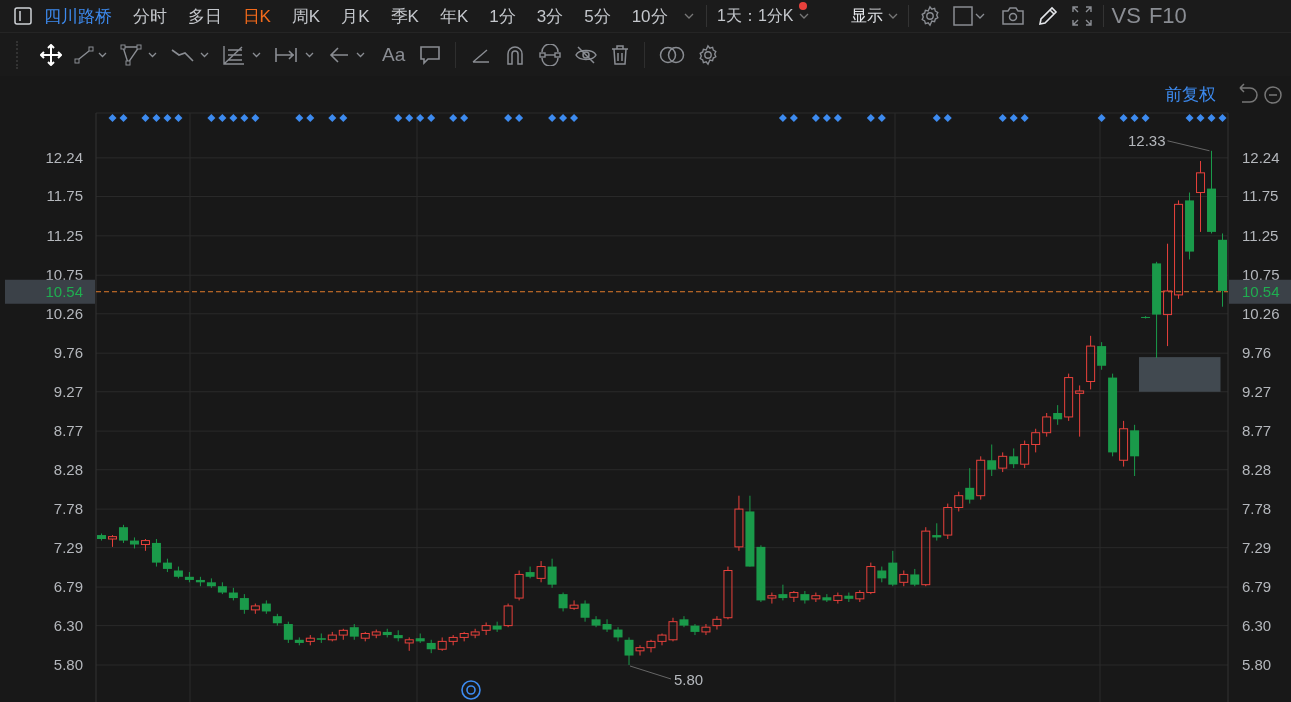 This screenshot has height=702, width=1291. Describe the element at coordinates (242, 54) in the screenshot. I see `grid-tool-icon` at that location.